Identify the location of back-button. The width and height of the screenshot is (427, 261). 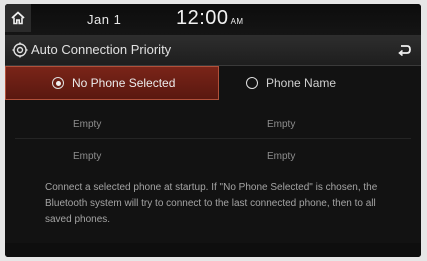
(404, 50).